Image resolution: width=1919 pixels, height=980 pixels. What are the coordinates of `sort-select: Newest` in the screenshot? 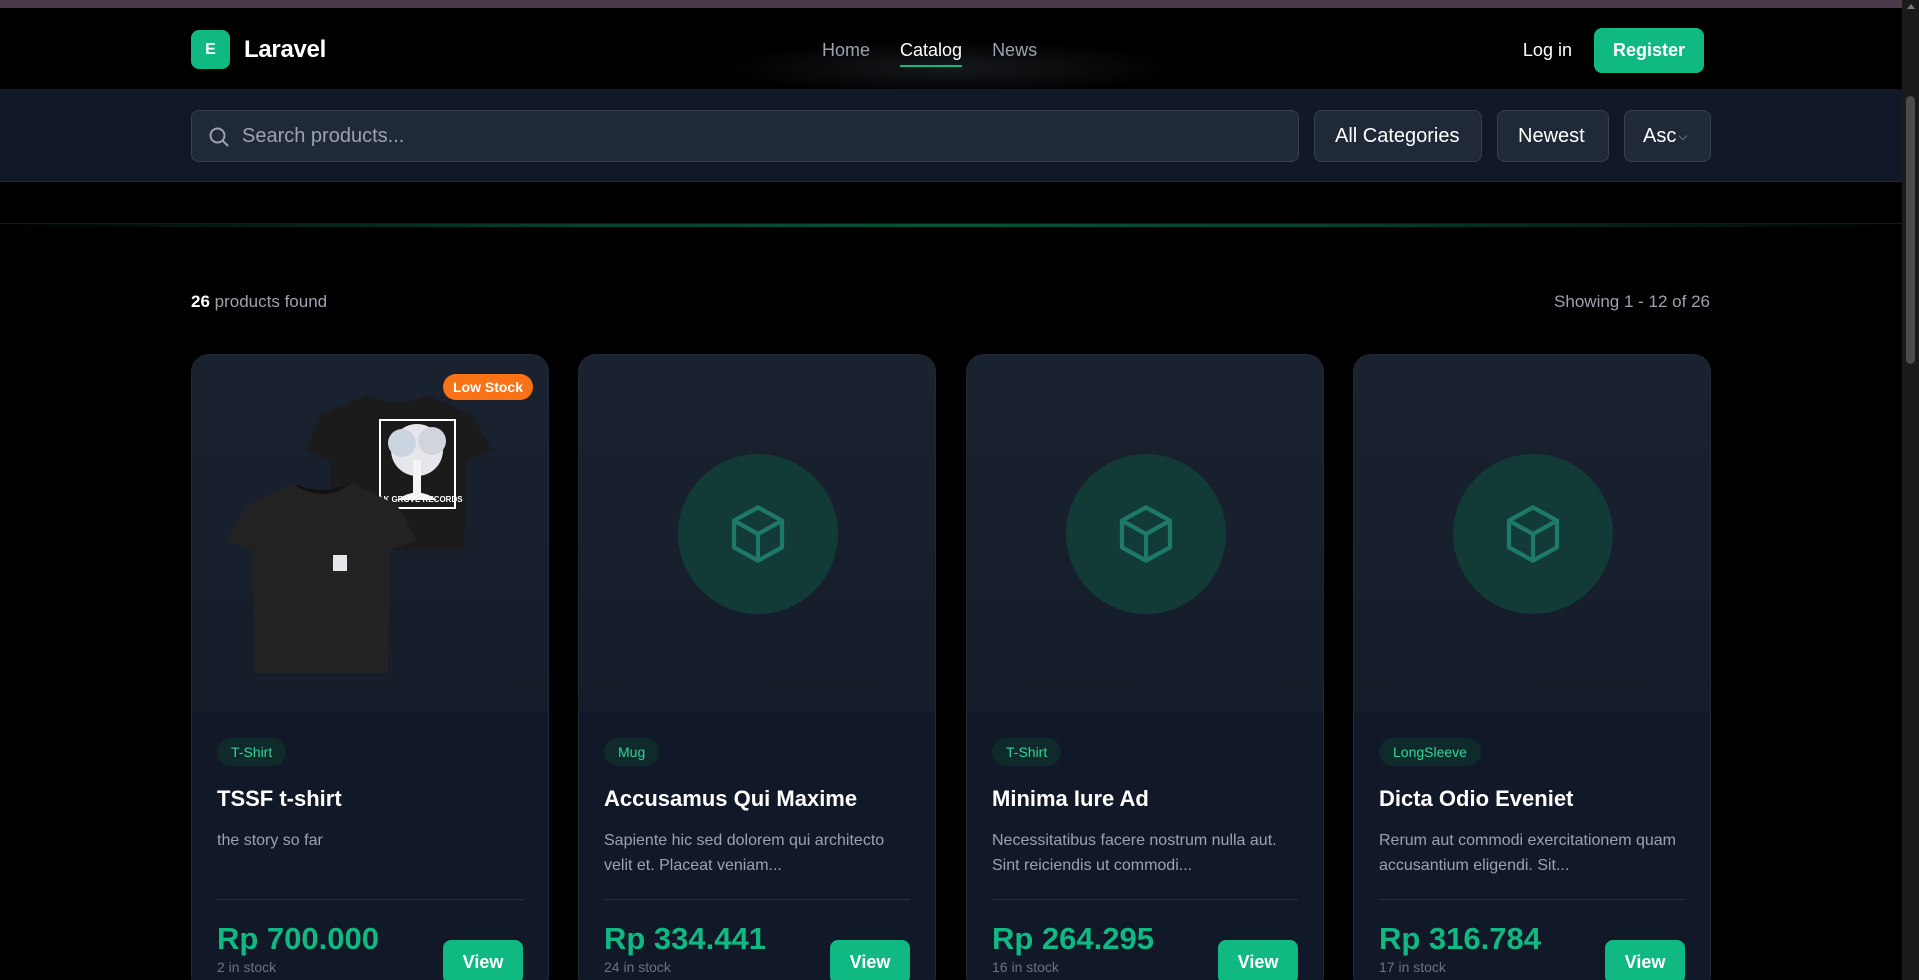 It's located at (1553, 136).